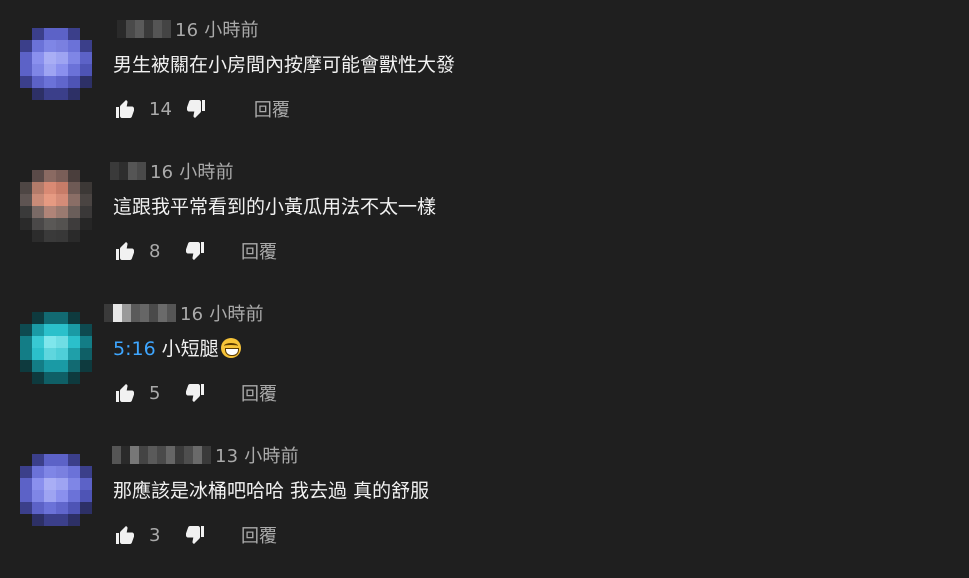 Image resolution: width=969 pixels, height=578 pixels. I want to click on comment-actions: 5 回覆, so click(195, 393).